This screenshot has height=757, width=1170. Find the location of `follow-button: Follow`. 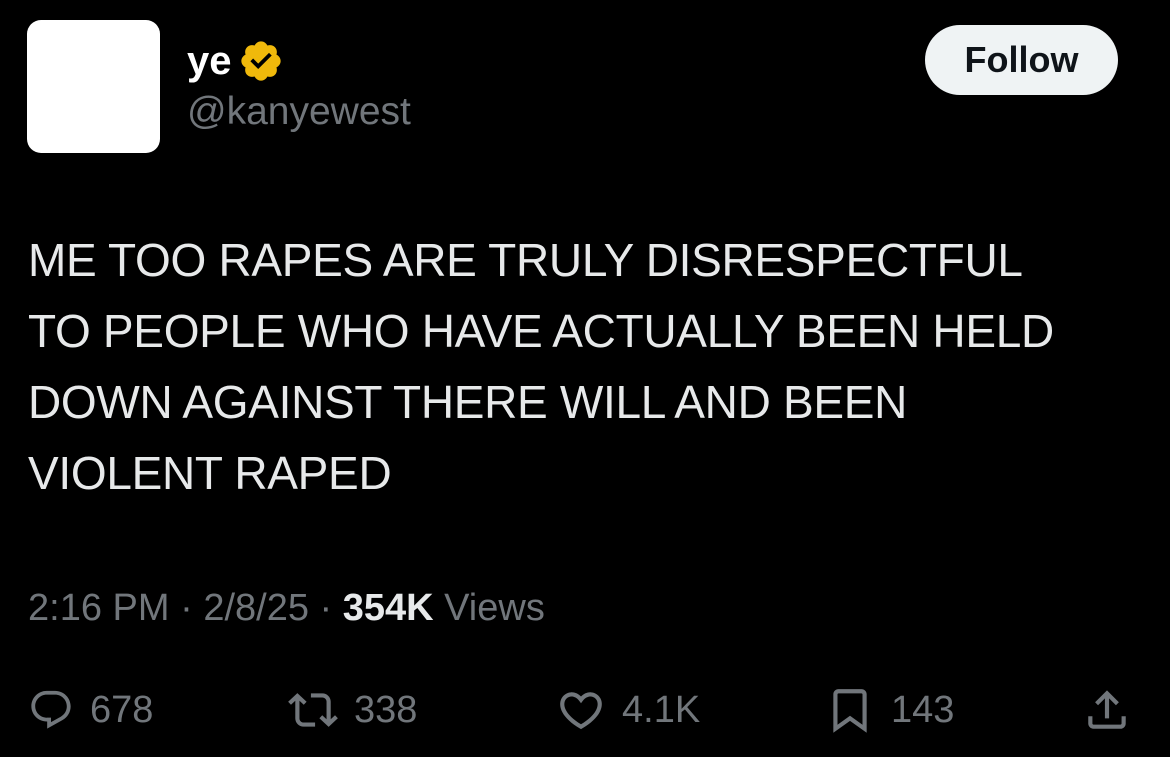

follow-button: Follow is located at coordinates (1021, 60).